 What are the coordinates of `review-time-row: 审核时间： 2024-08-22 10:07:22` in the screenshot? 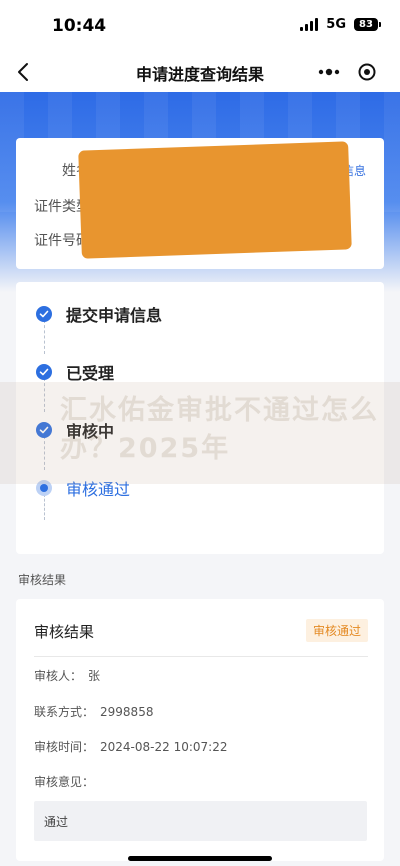 It's located at (130, 746).